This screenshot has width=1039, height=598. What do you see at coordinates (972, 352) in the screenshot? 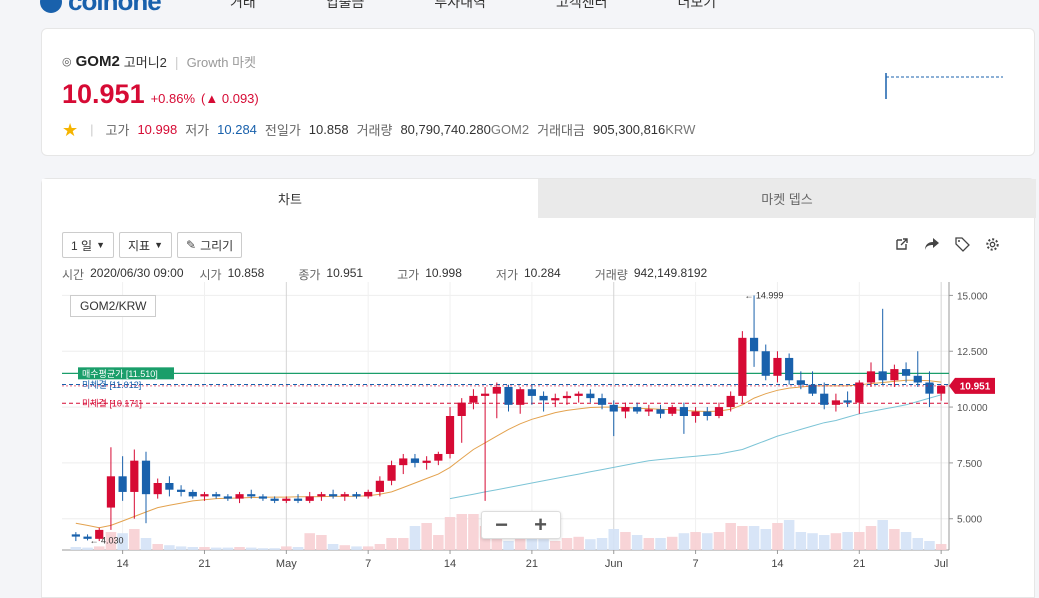
I see `y-tick-label: 12.500` at bounding box center [972, 352].